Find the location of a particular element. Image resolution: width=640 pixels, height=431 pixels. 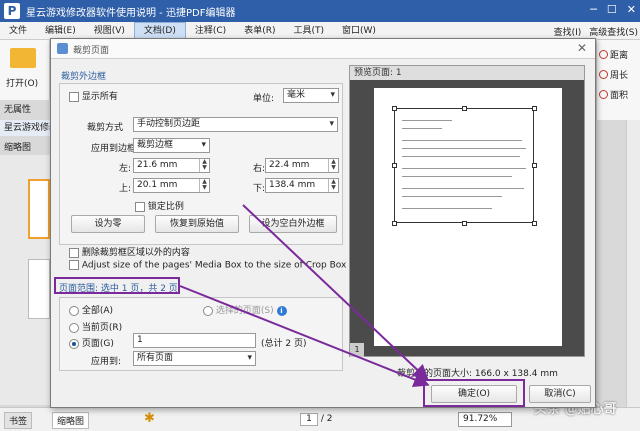

range-all-label: 全部(A) is located at coordinates (97, 311).